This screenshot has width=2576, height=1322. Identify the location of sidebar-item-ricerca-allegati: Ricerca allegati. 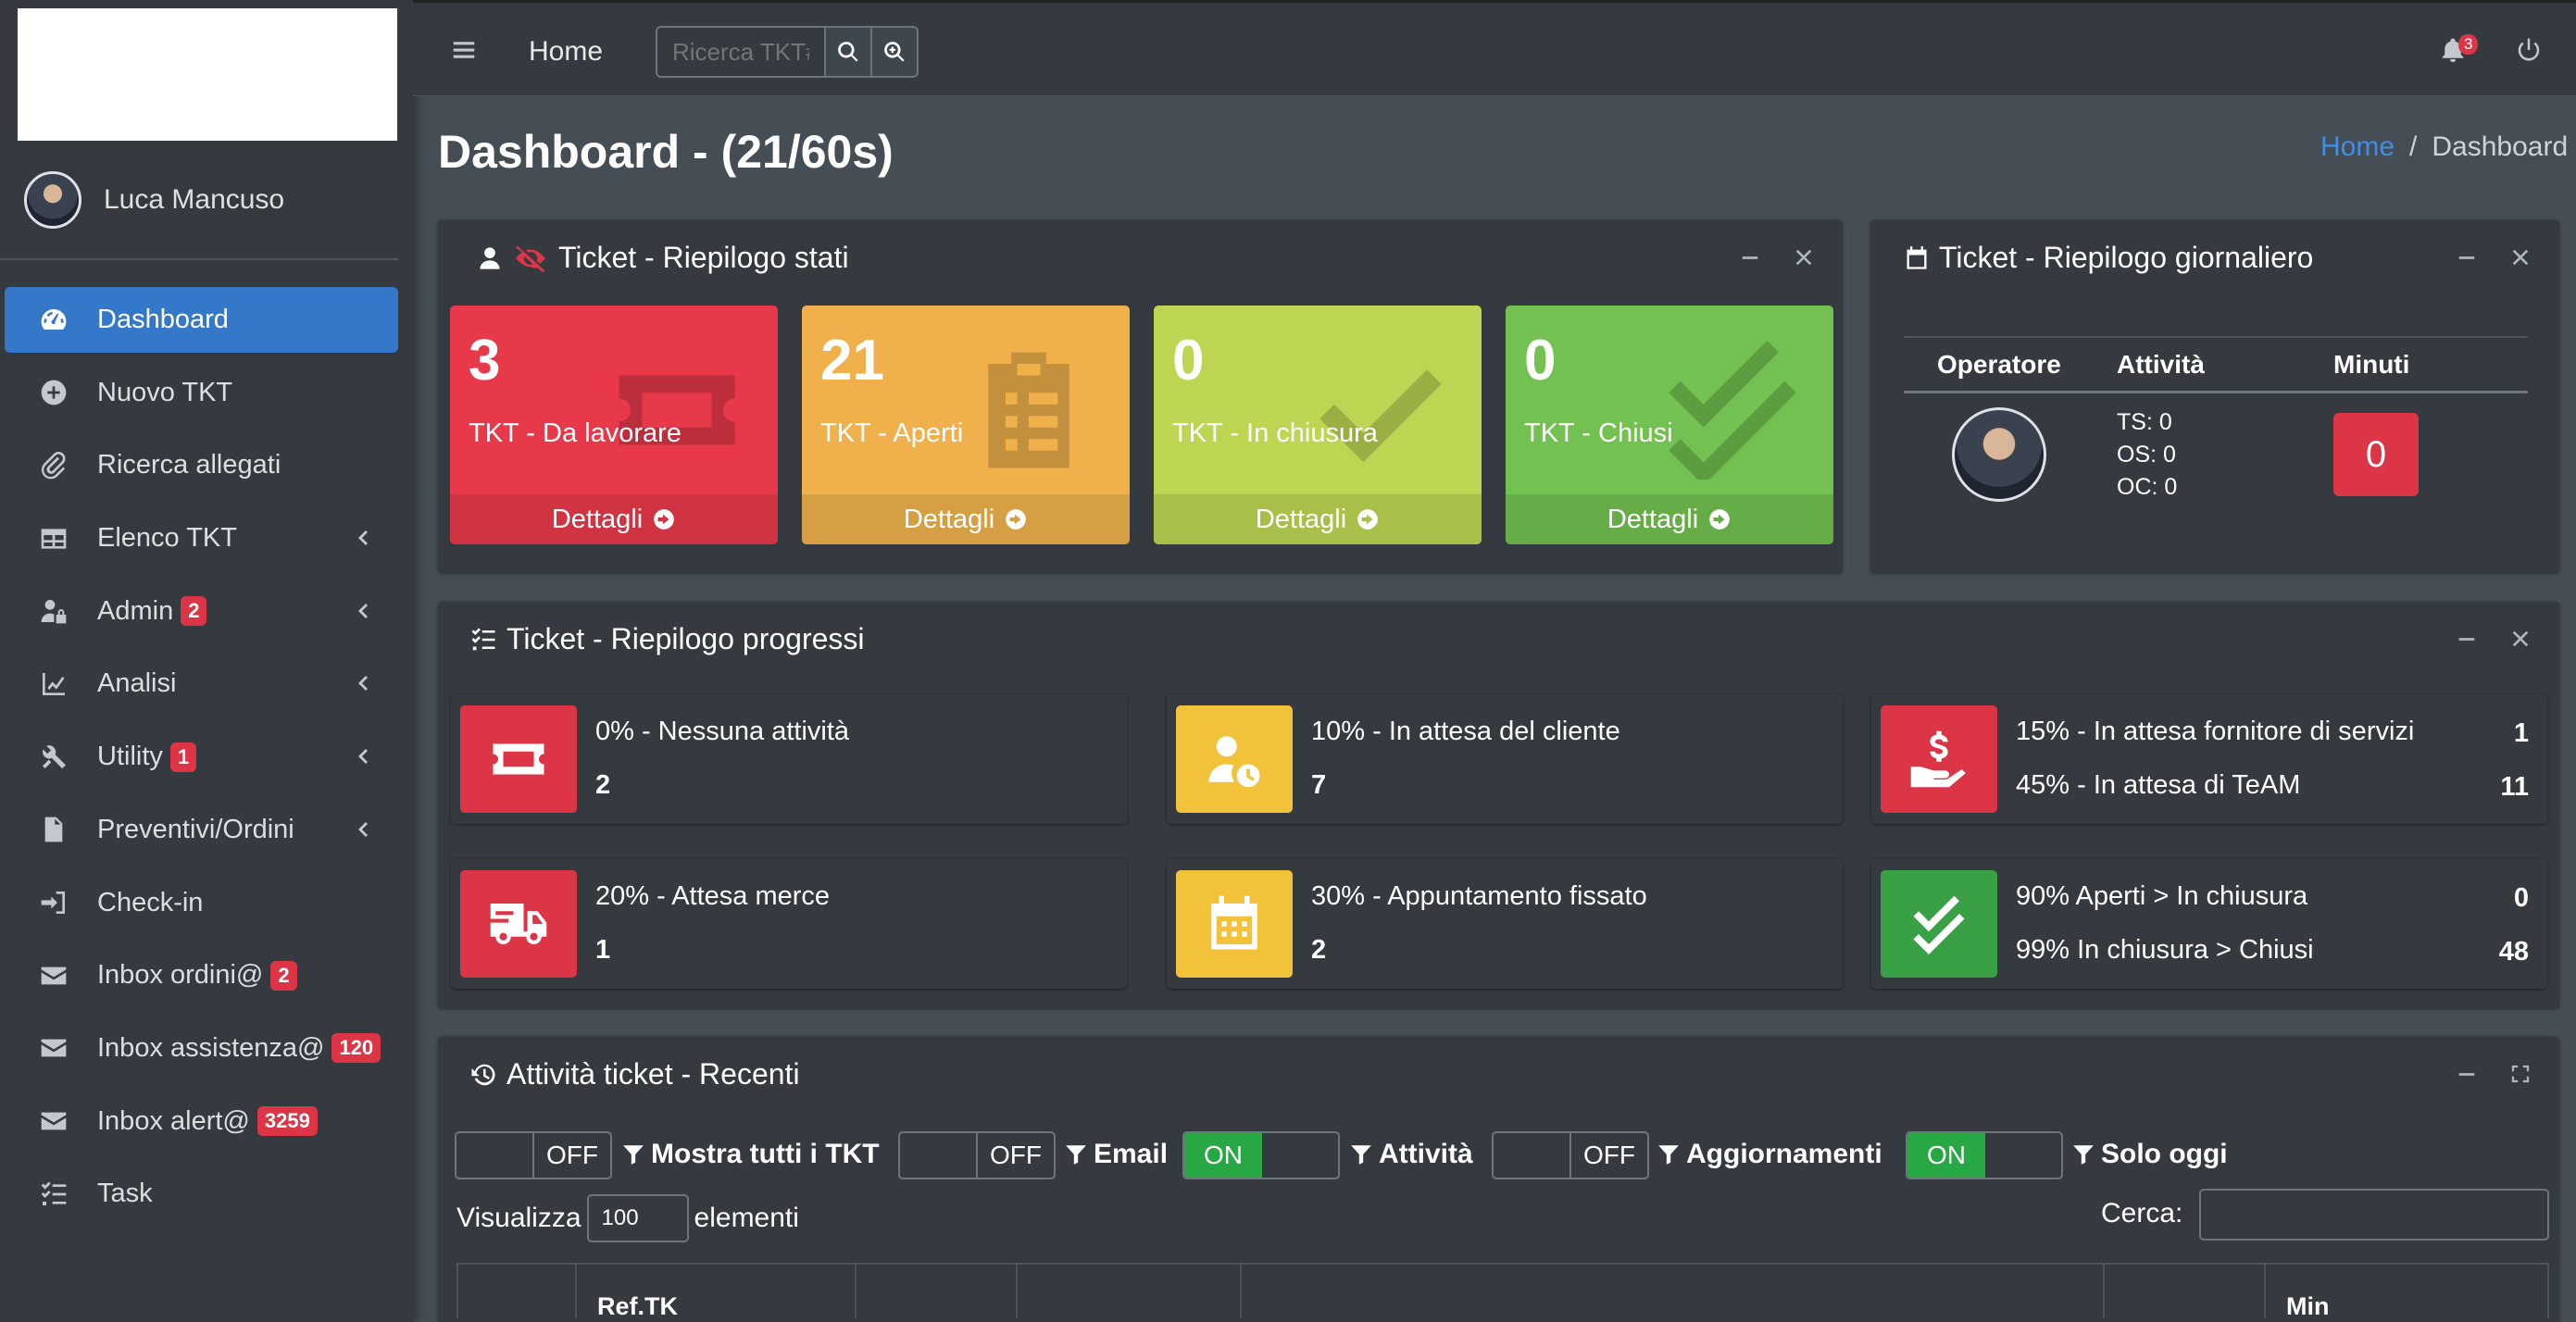
(201, 465).